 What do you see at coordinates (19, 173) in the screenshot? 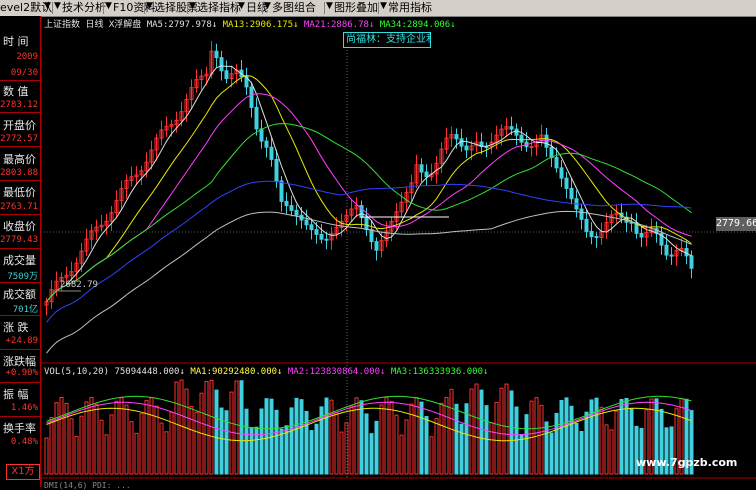
I see `high-value: 2803.88` at bounding box center [19, 173].